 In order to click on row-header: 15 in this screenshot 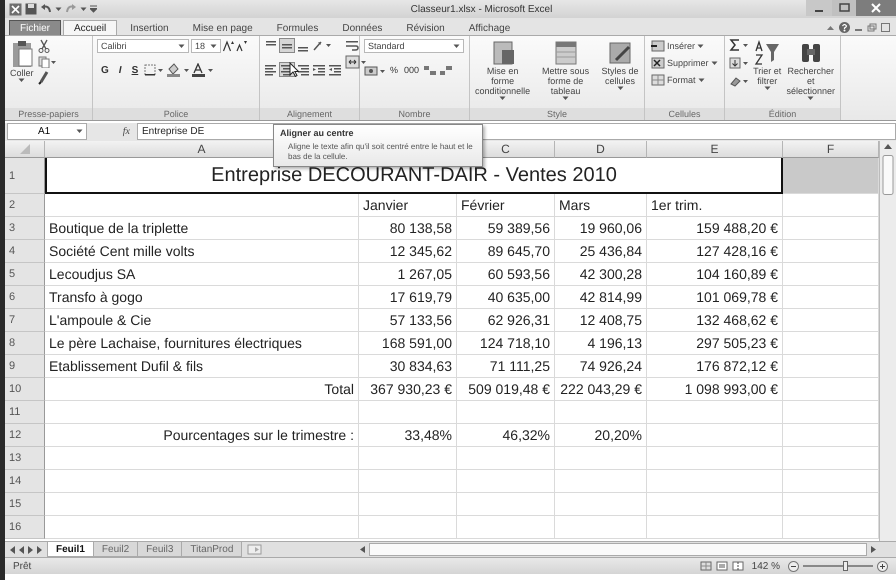, I will do `click(25, 504)`.